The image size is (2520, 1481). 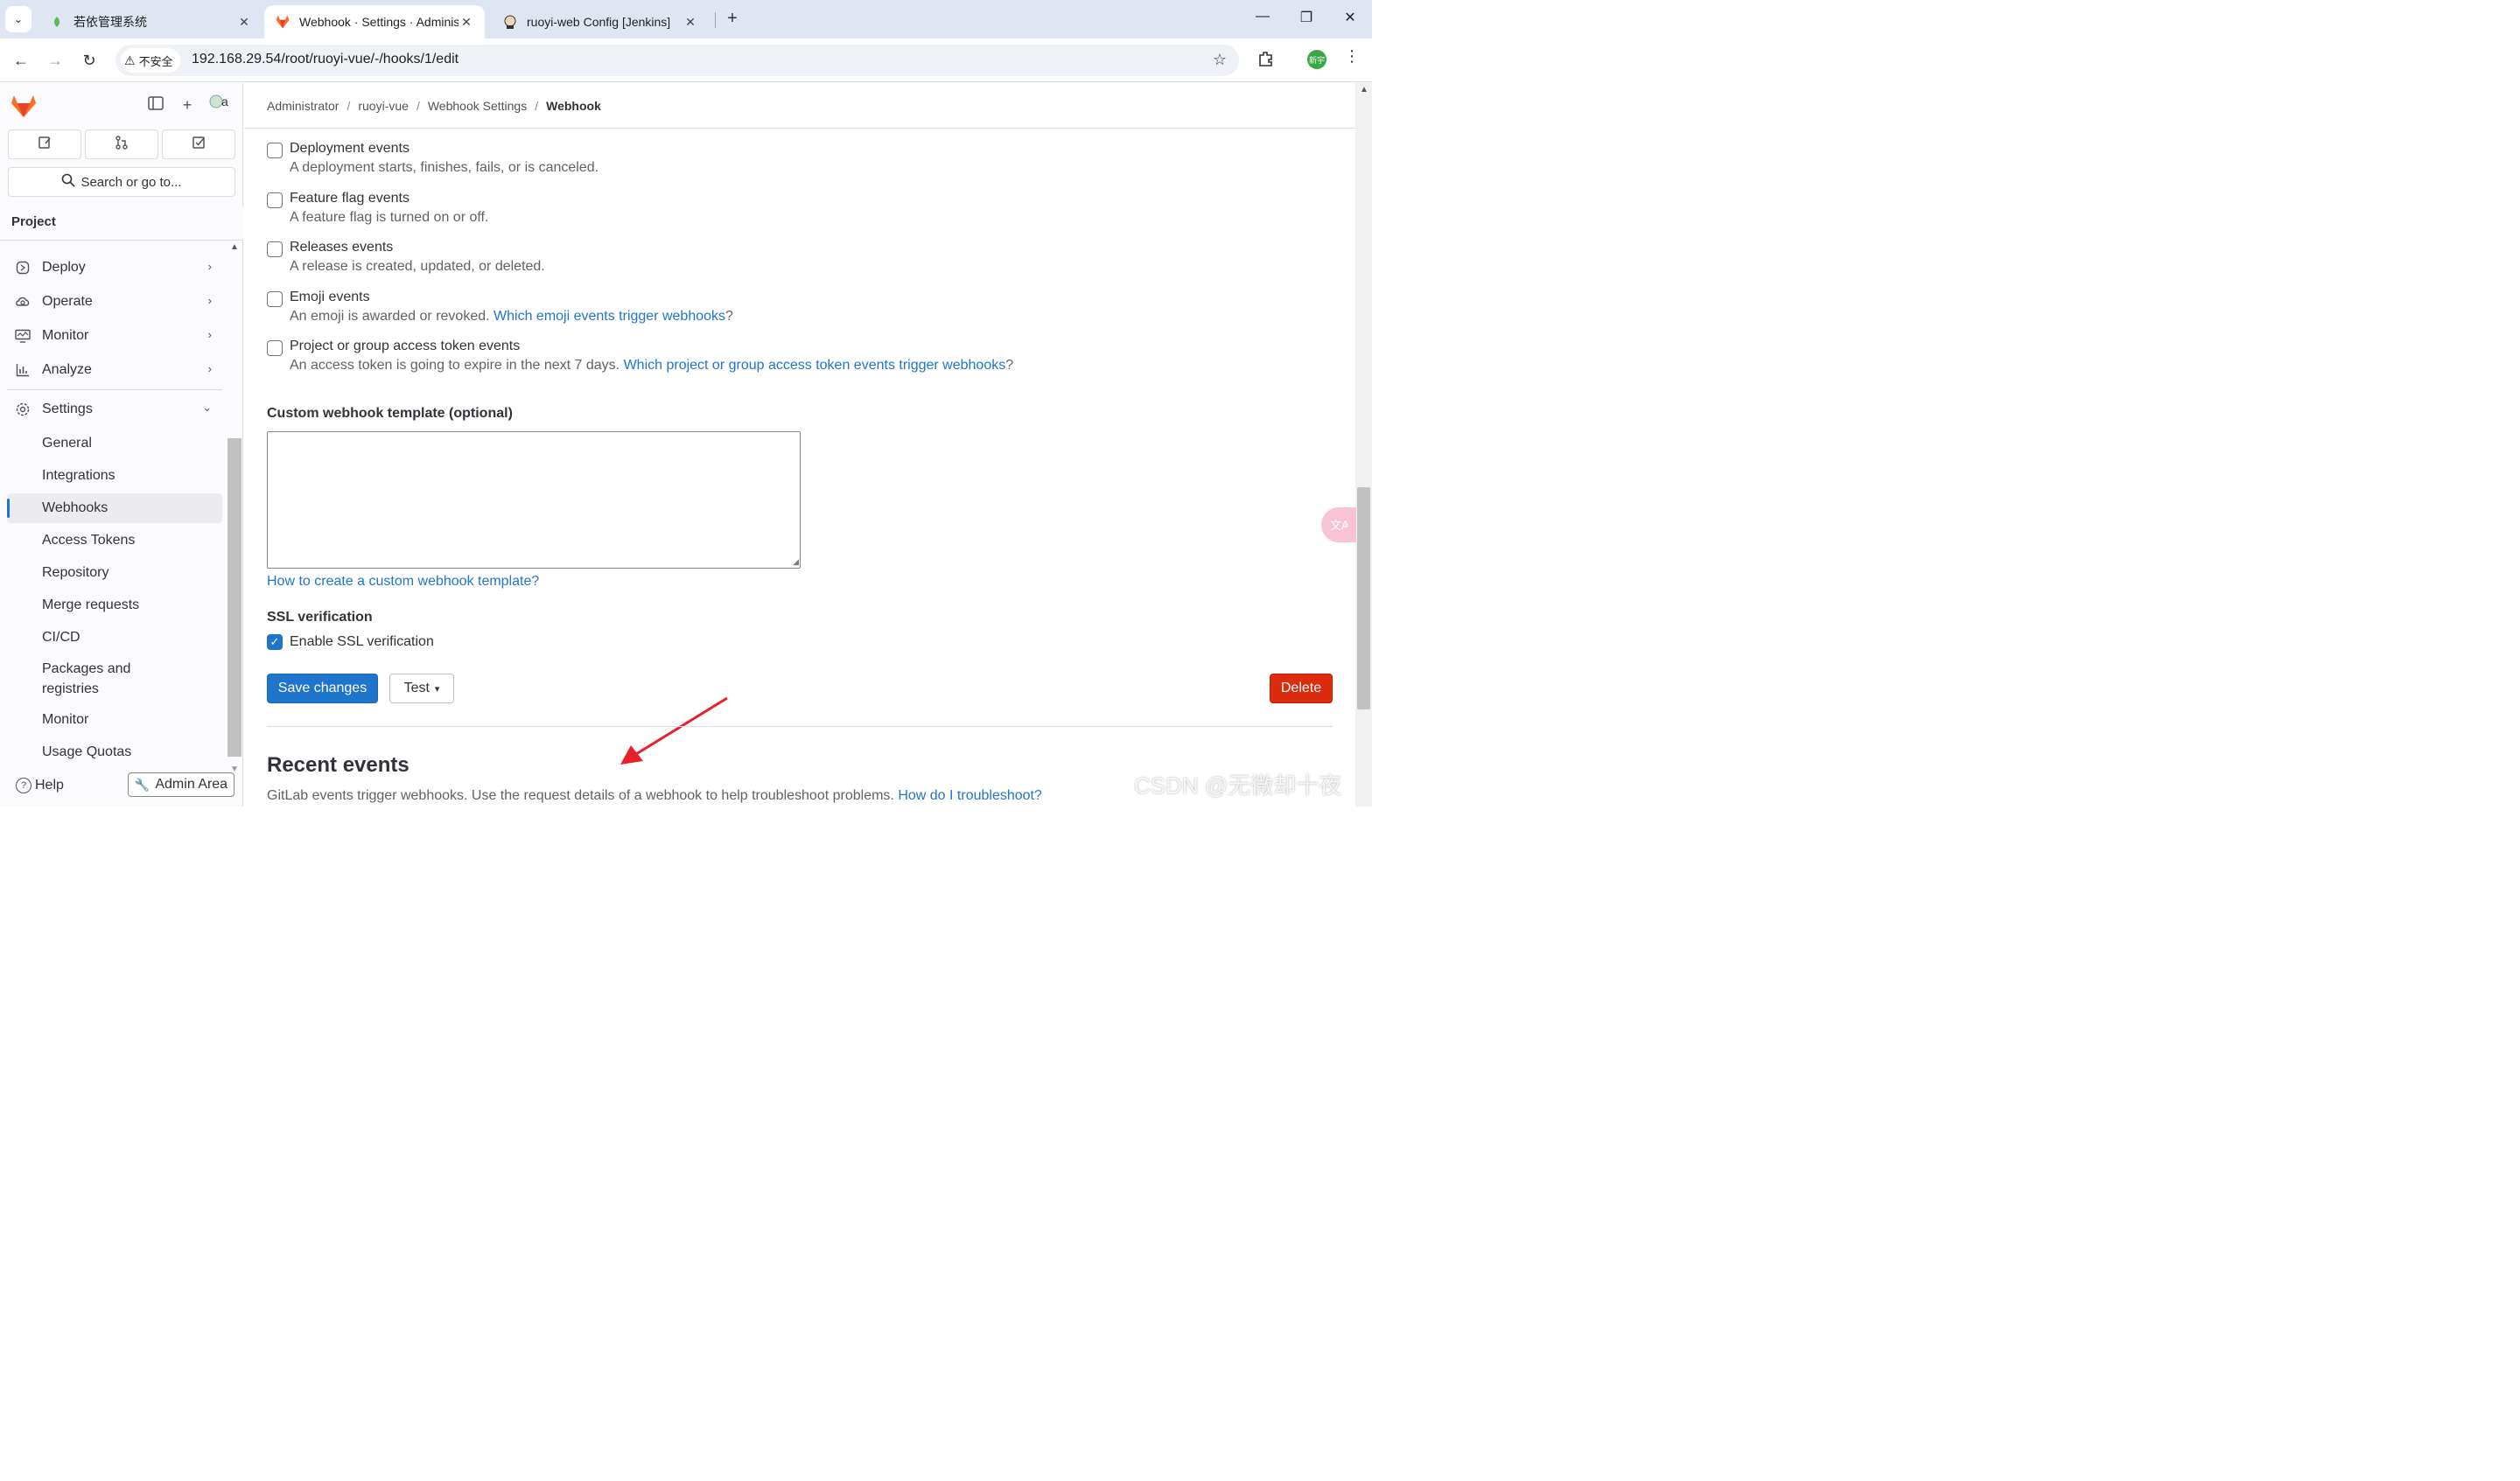 I want to click on create-new-plus-icon: +, so click(x=187, y=105).